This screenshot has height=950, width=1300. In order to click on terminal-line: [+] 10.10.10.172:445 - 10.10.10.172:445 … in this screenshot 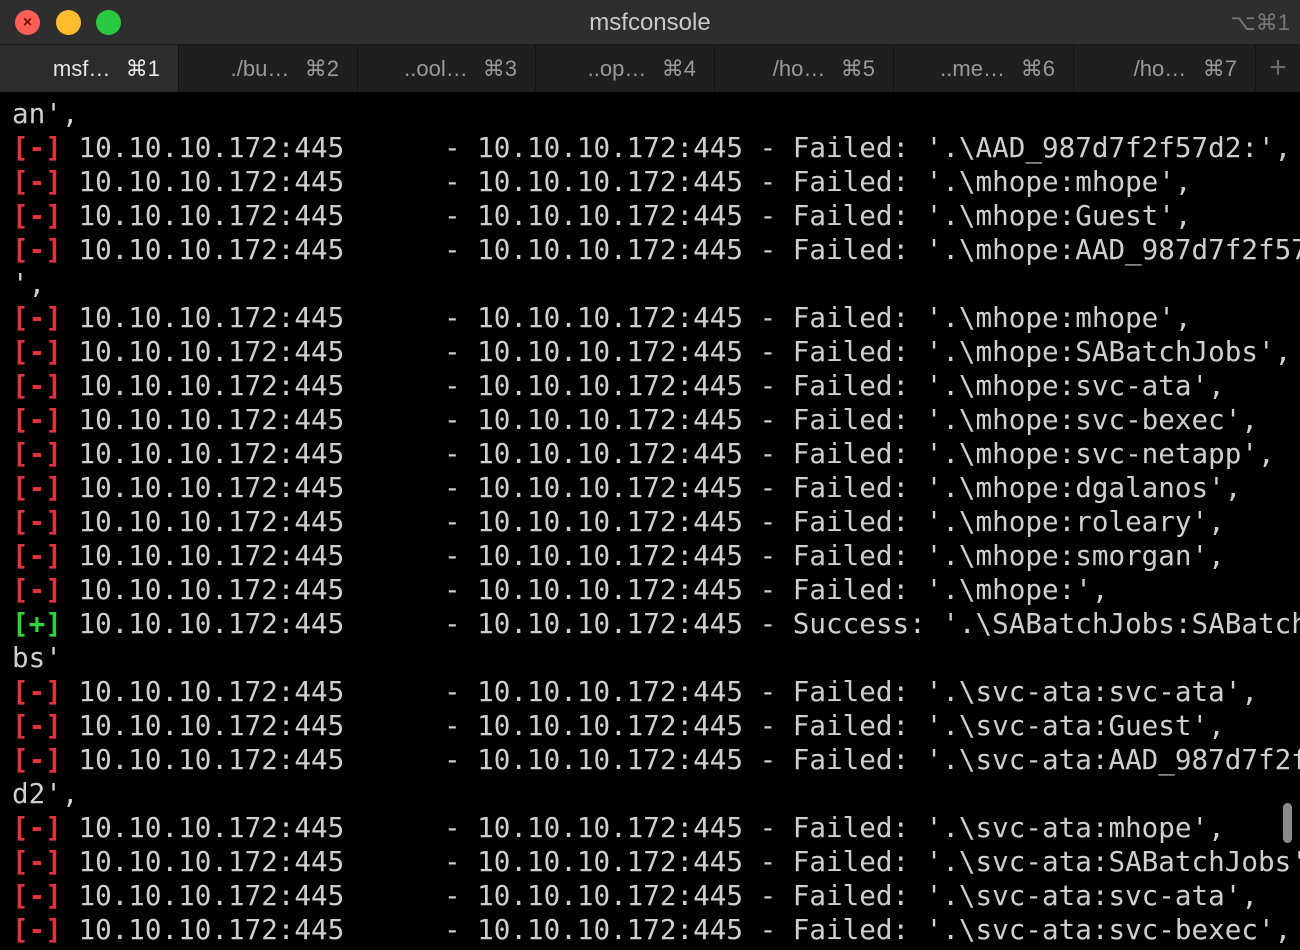, I will do `click(656, 624)`.